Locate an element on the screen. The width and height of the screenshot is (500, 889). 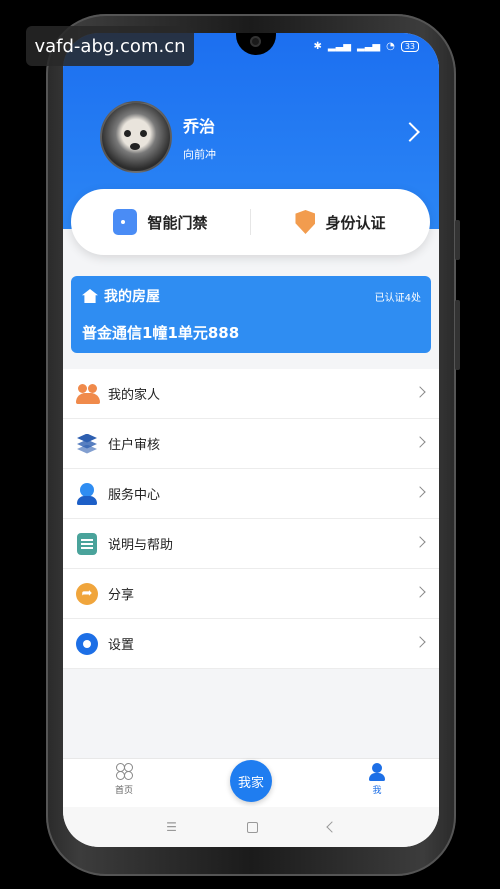
menu-item-settings: 设置 is located at coordinates (251, 644).